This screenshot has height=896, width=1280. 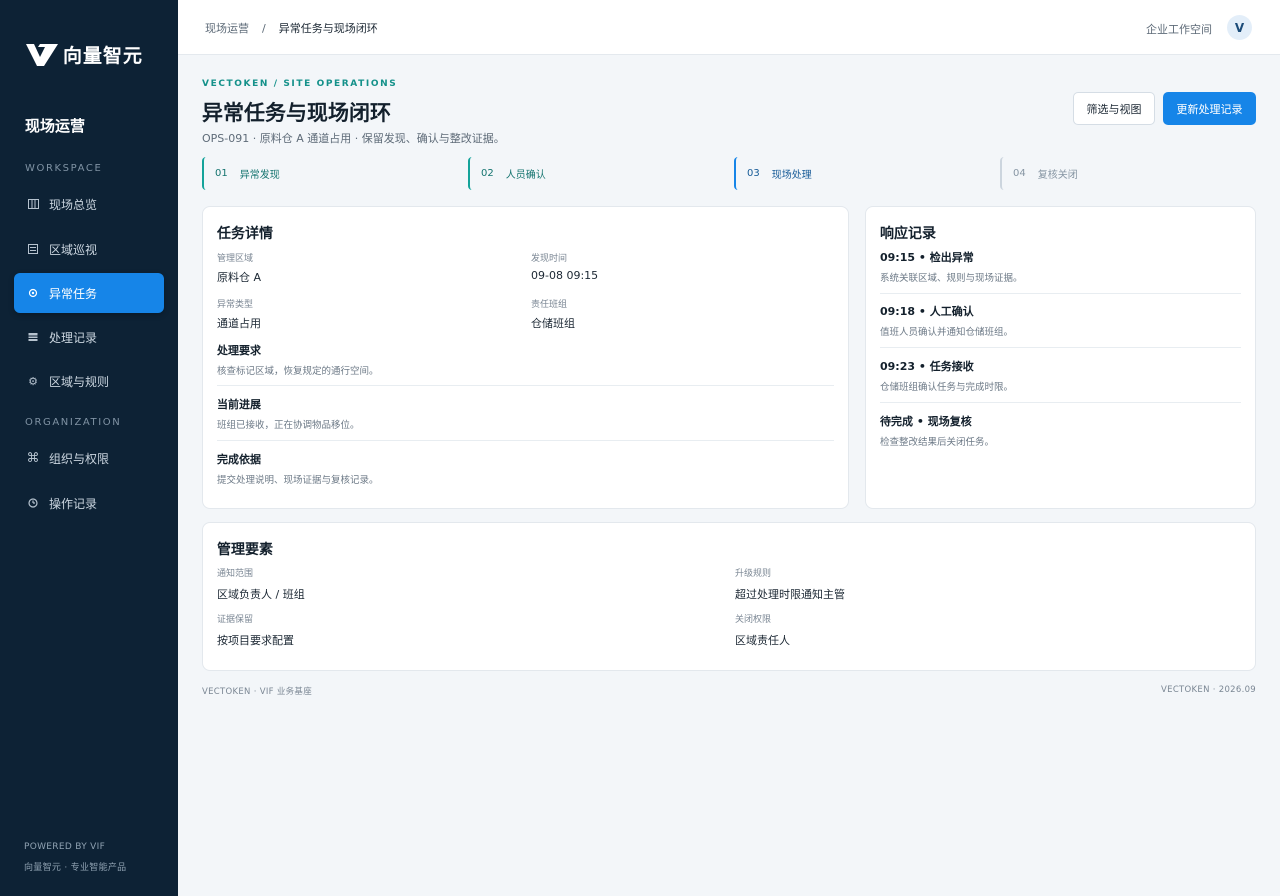 I want to click on footer-left: VECTOKEN · VIF 业务基座, so click(x=257, y=692).